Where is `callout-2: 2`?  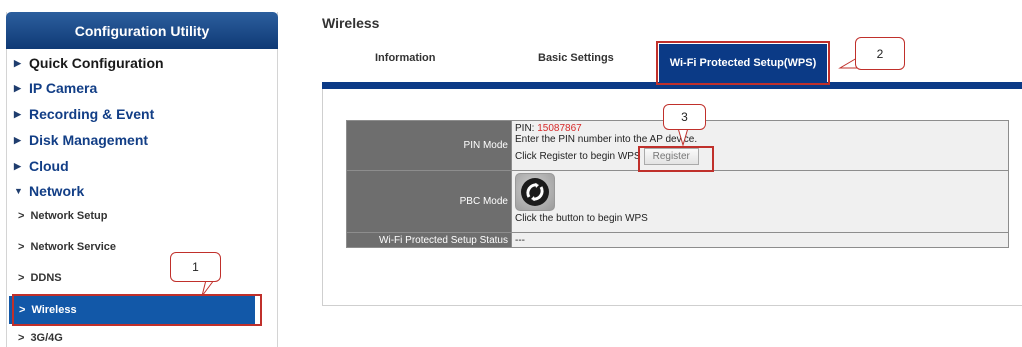
callout-2: 2 is located at coordinates (880, 53).